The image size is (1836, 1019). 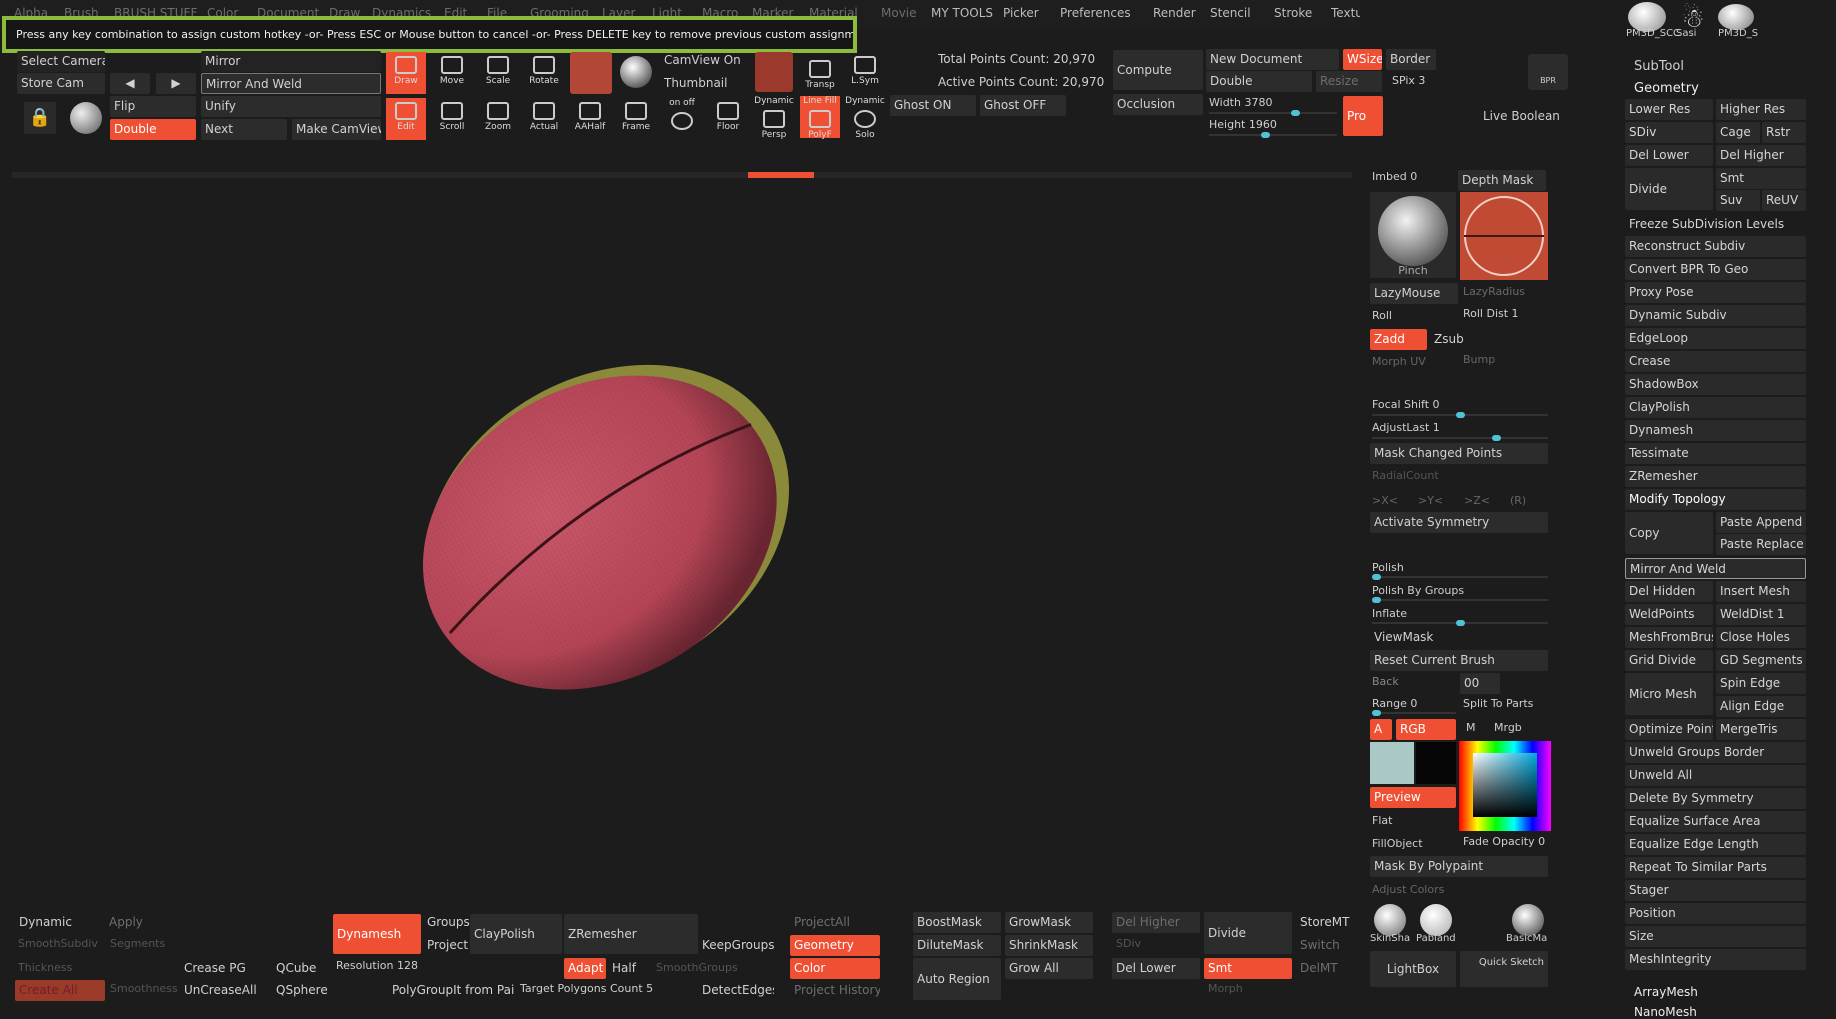 I want to click on adjustlast-slider: AdjustLast 1, so click(x=1406, y=427).